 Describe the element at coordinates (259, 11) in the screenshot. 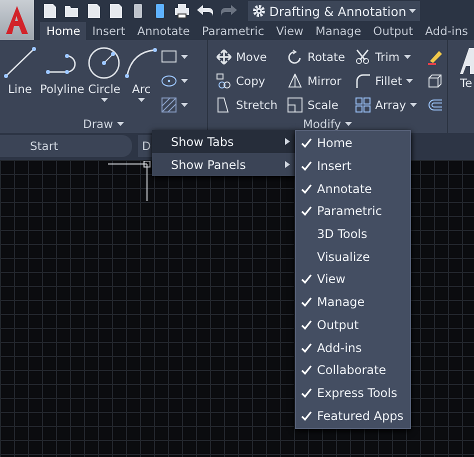

I see `gear-icon` at that location.